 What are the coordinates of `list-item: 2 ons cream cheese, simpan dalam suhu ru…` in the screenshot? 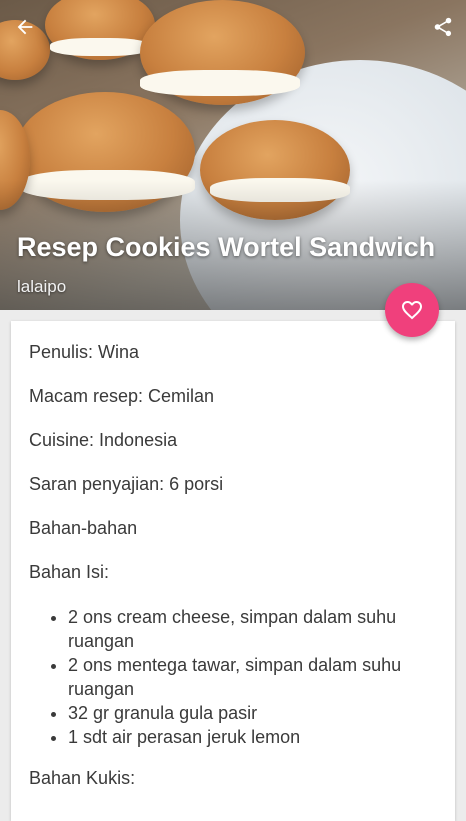 It's located at (252, 629).